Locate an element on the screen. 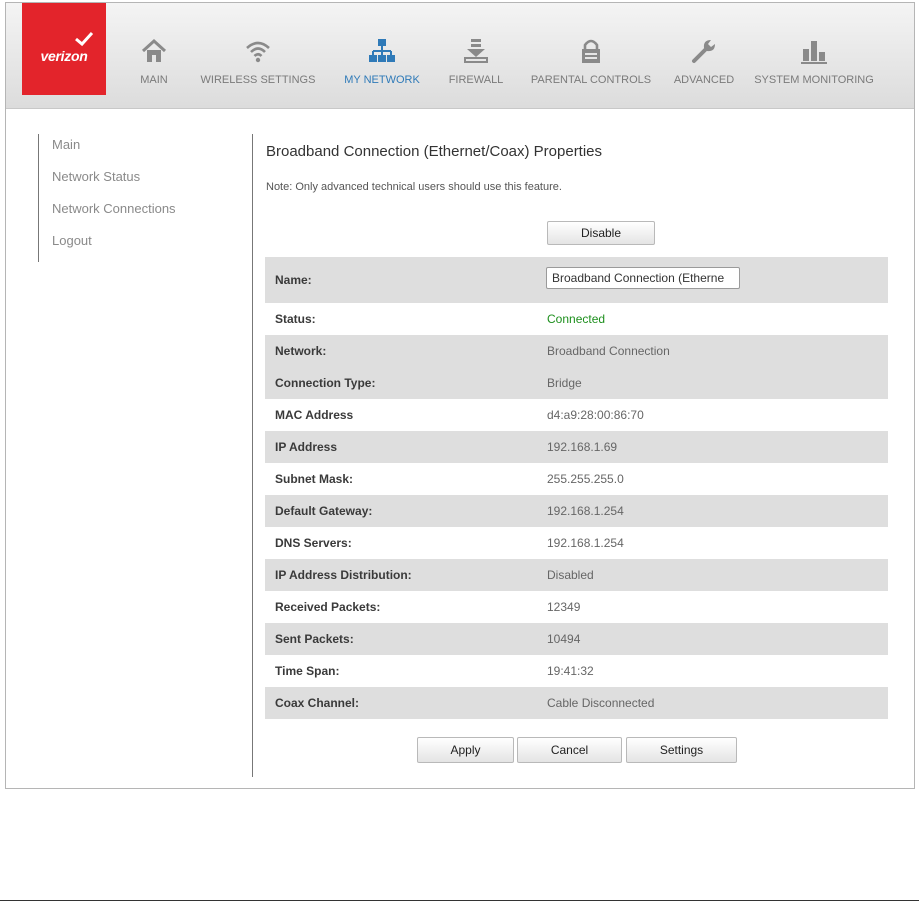  name-row: Name: is located at coordinates (576, 280).